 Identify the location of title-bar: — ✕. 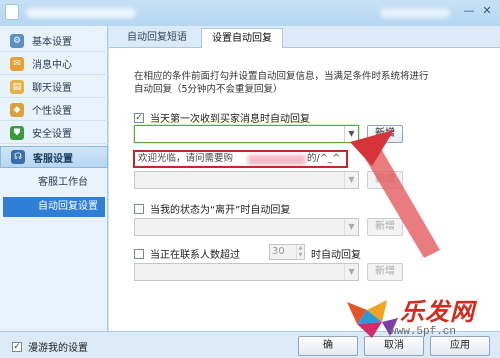
(250, 13).